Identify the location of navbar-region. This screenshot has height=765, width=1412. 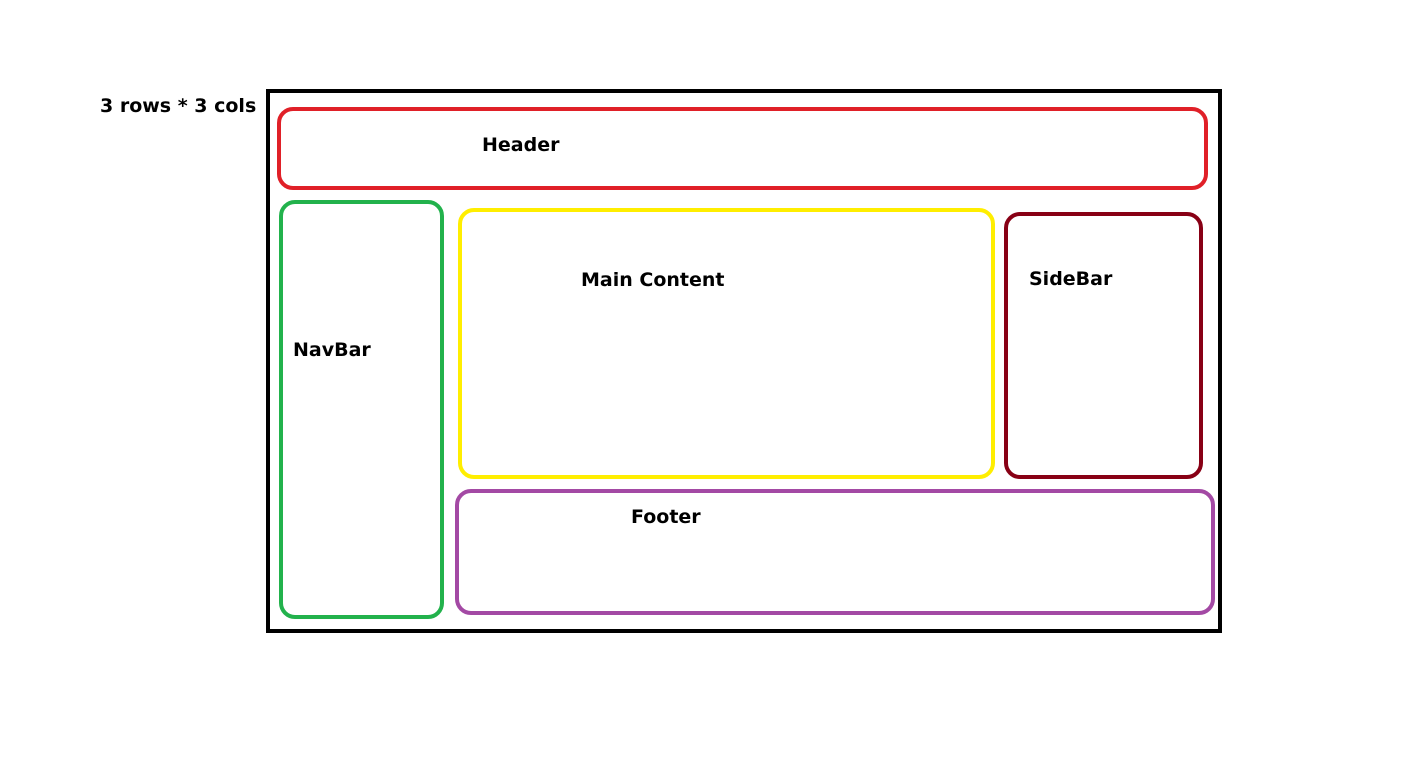
(361, 409).